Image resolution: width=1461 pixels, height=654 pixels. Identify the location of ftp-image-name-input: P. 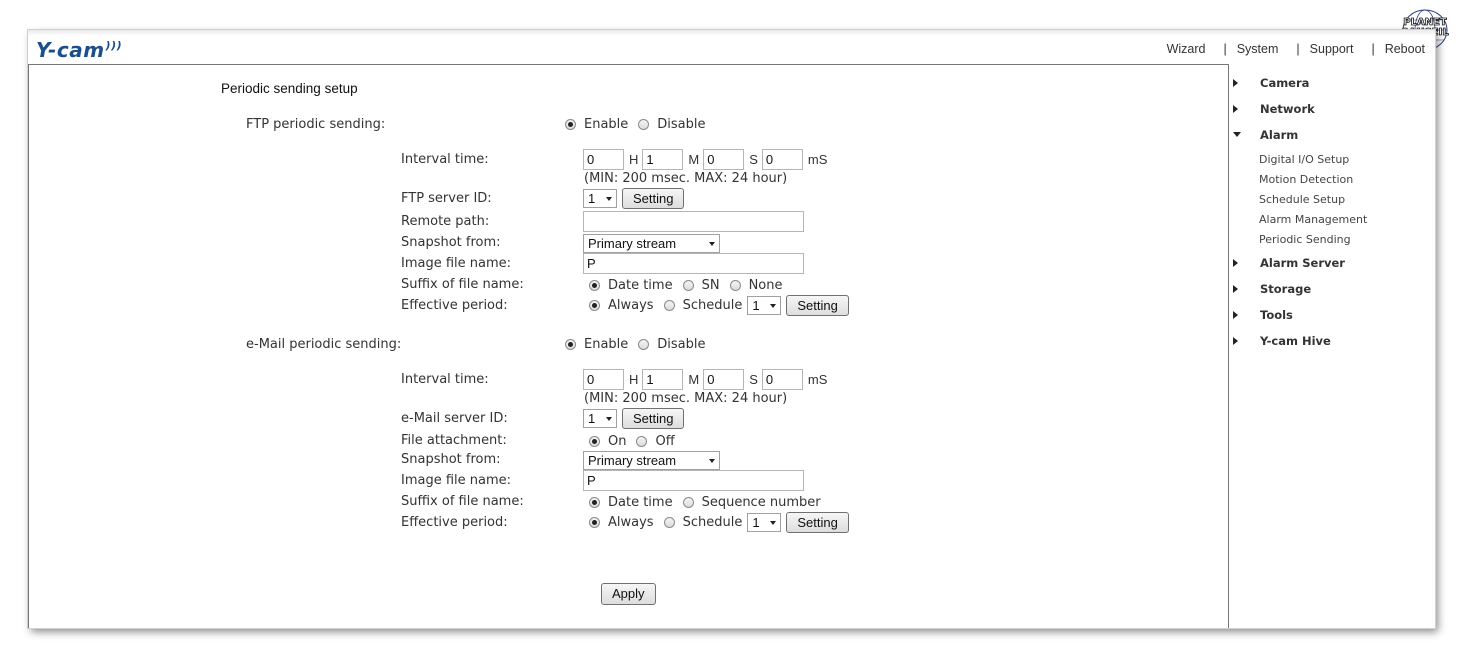
(693, 263).